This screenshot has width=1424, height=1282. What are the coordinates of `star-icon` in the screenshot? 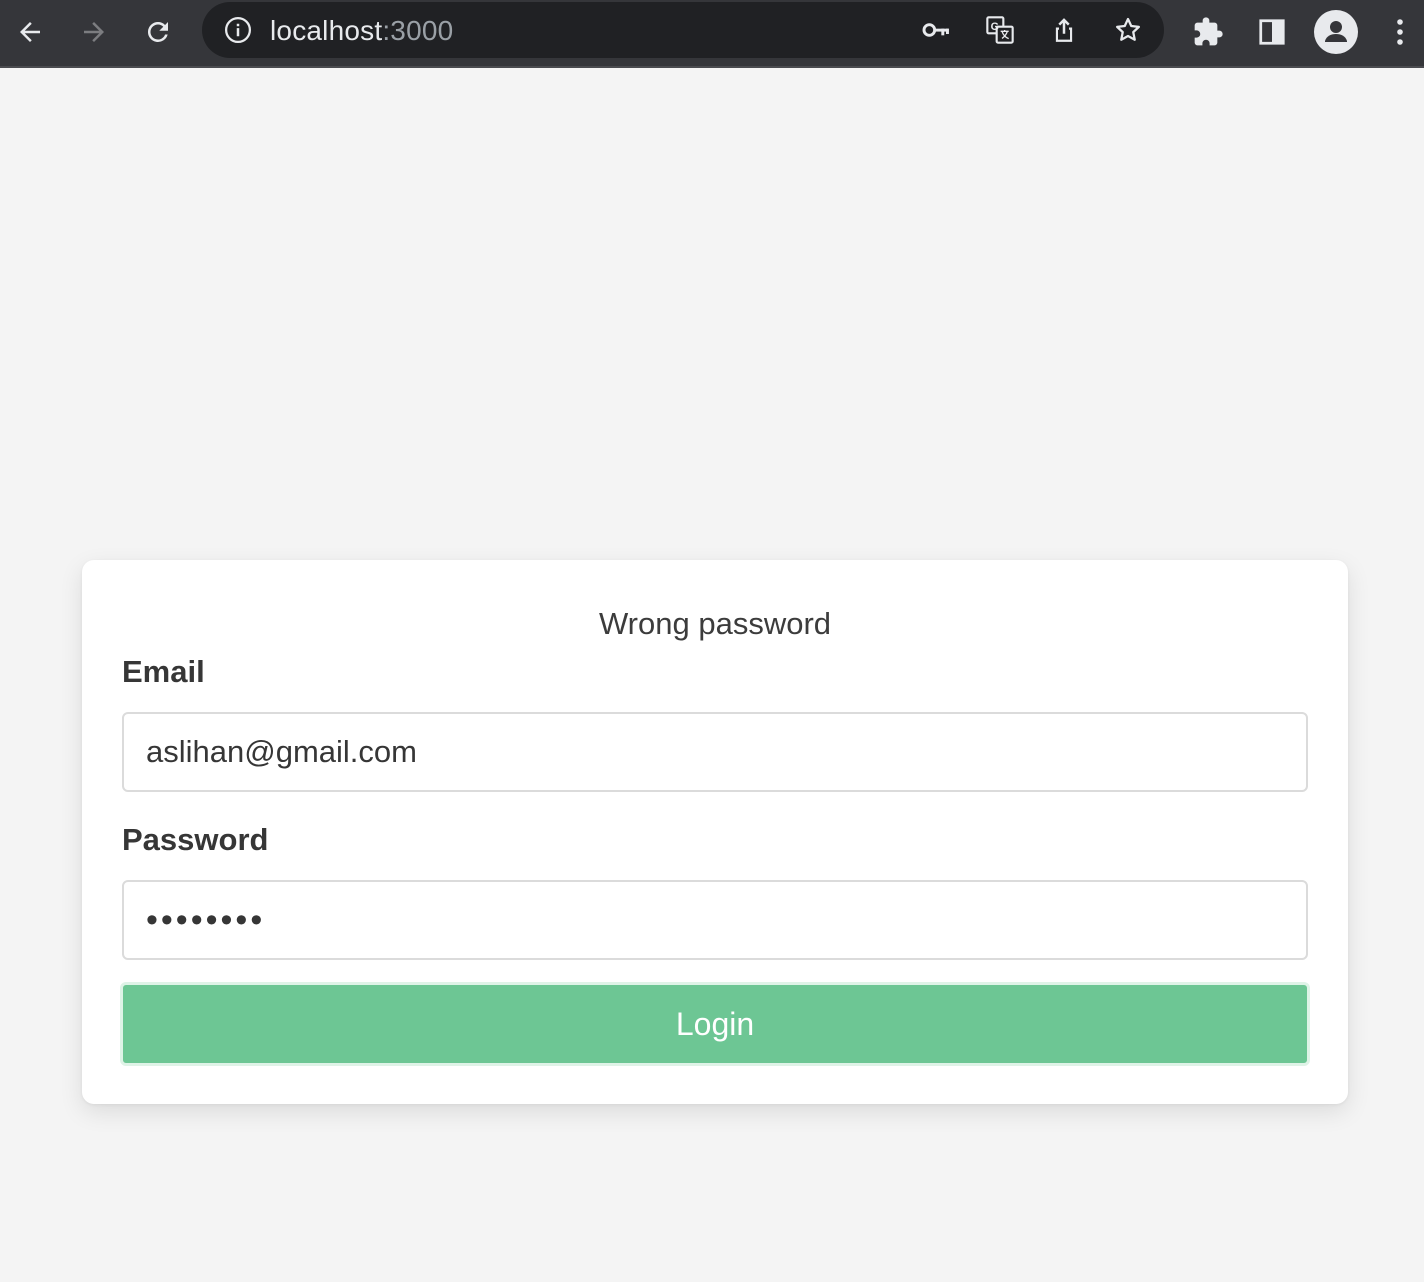 It's located at (1128, 30).